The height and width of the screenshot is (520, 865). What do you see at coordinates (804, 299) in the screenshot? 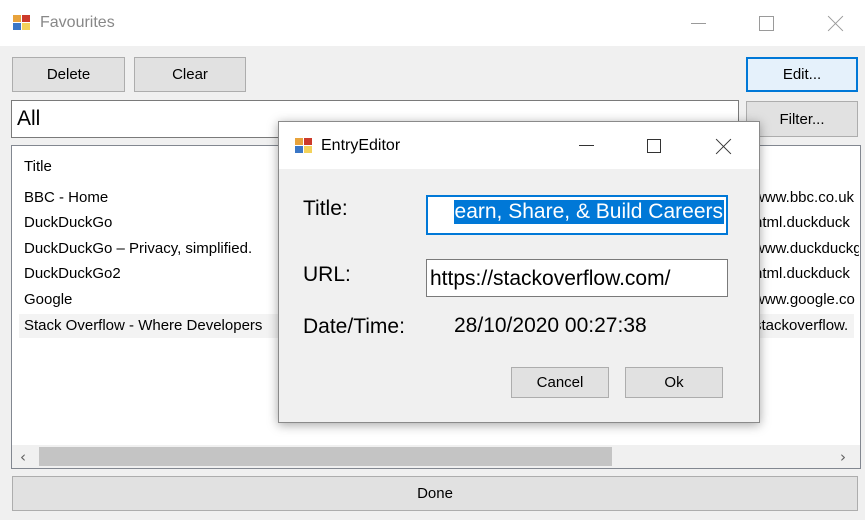
I see `list-item-url: www.google.co` at bounding box center [804, 299].